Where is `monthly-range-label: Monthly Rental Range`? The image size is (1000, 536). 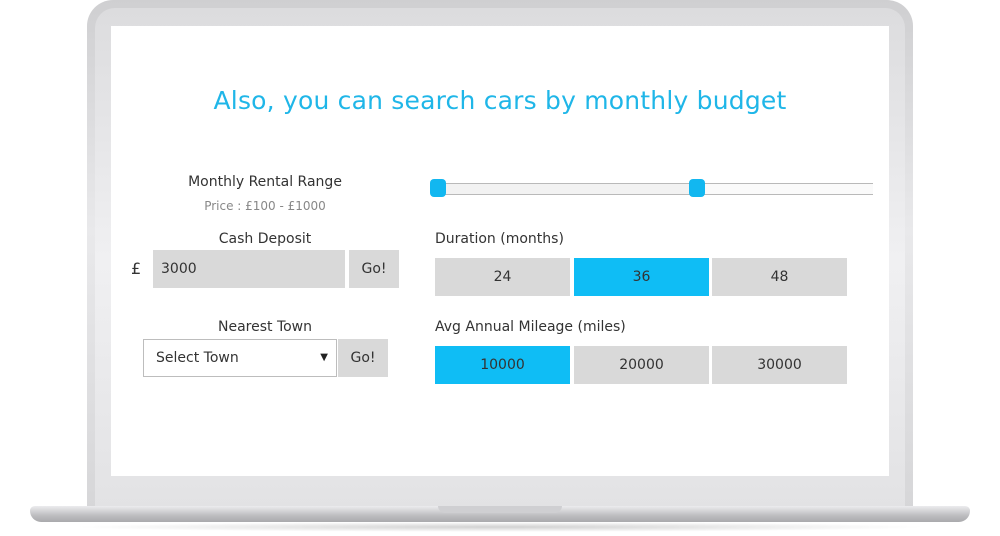
monthly-range-label: Monthly Rental Range is located at coordinates (265, 182).